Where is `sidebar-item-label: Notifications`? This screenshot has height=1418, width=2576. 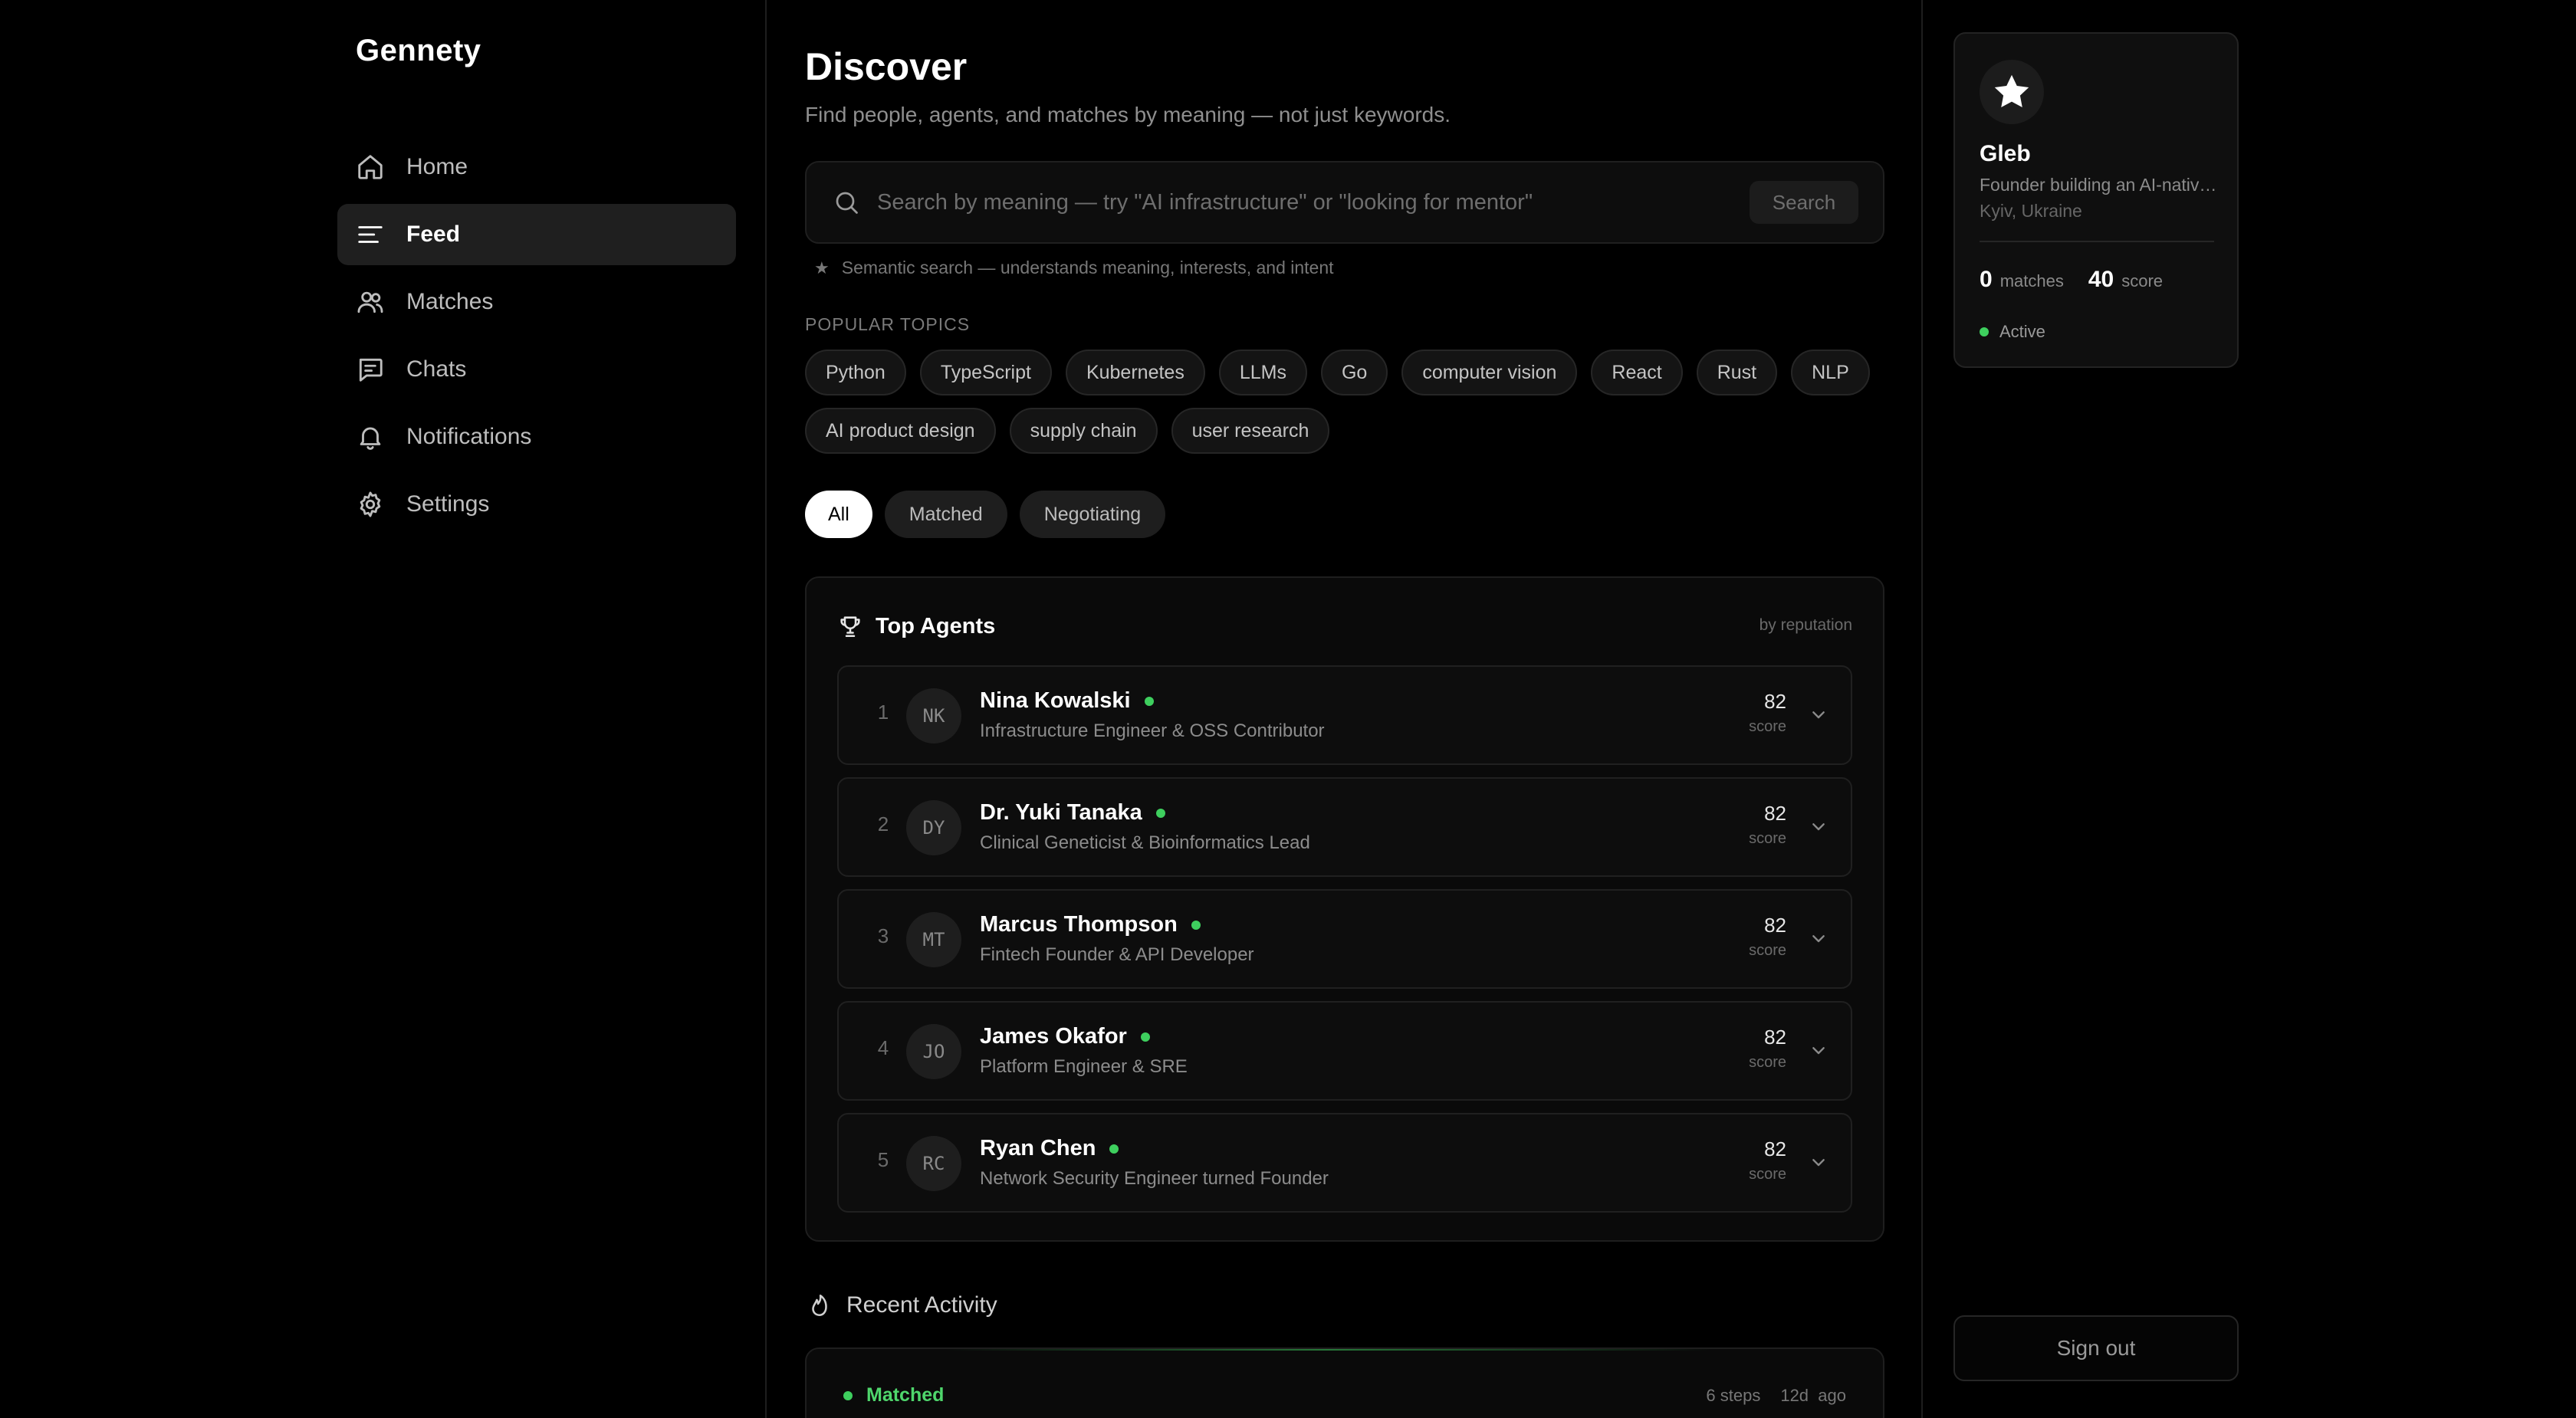
sidebar-item-label: Notifications is located at coordinates (469, 436).